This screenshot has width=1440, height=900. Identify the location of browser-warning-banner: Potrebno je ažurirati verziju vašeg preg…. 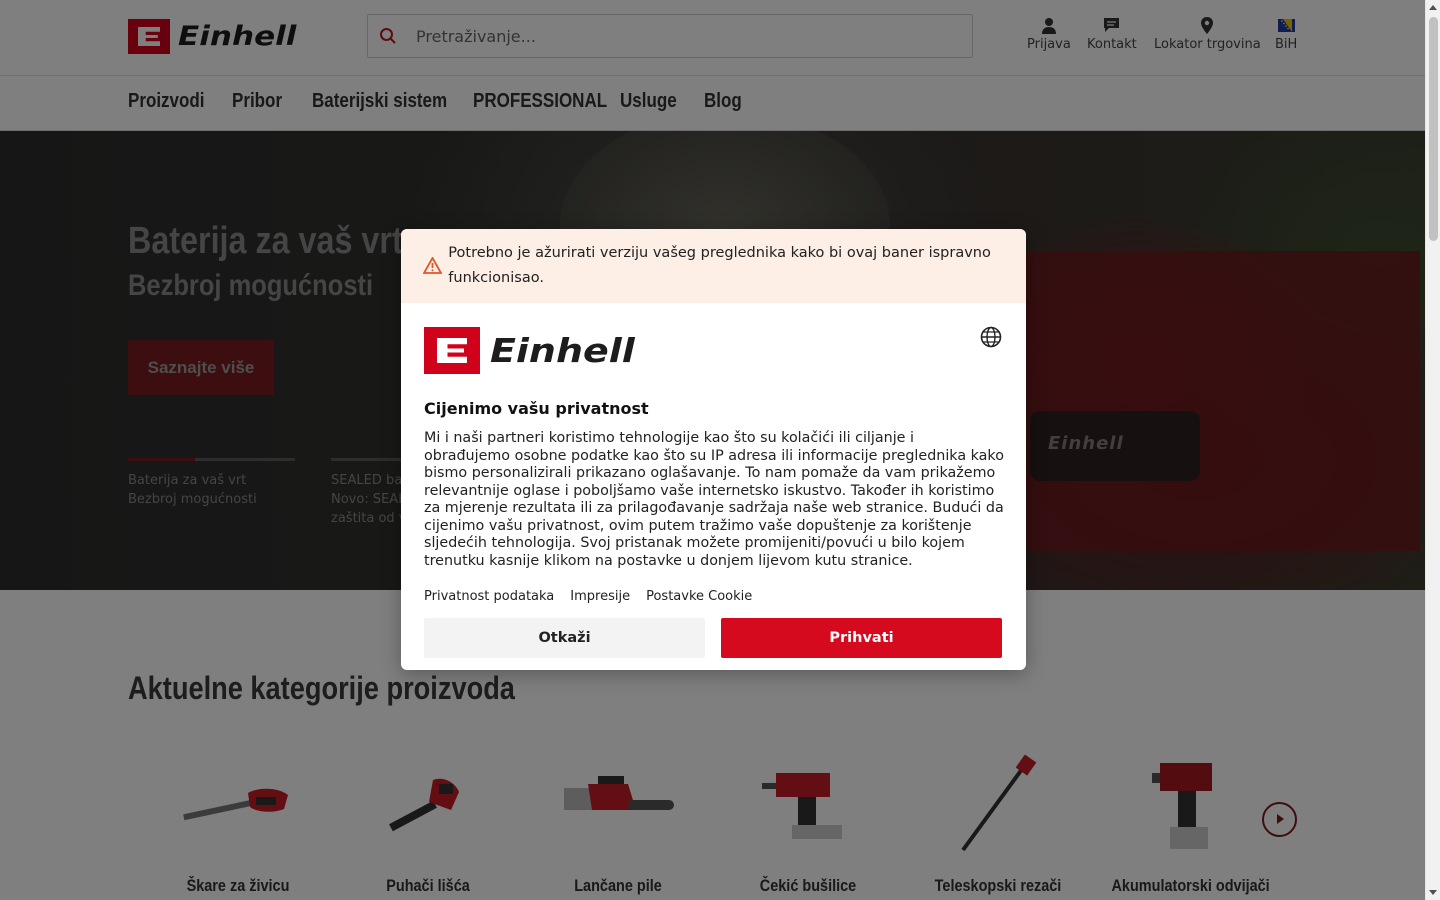
(713, 266).